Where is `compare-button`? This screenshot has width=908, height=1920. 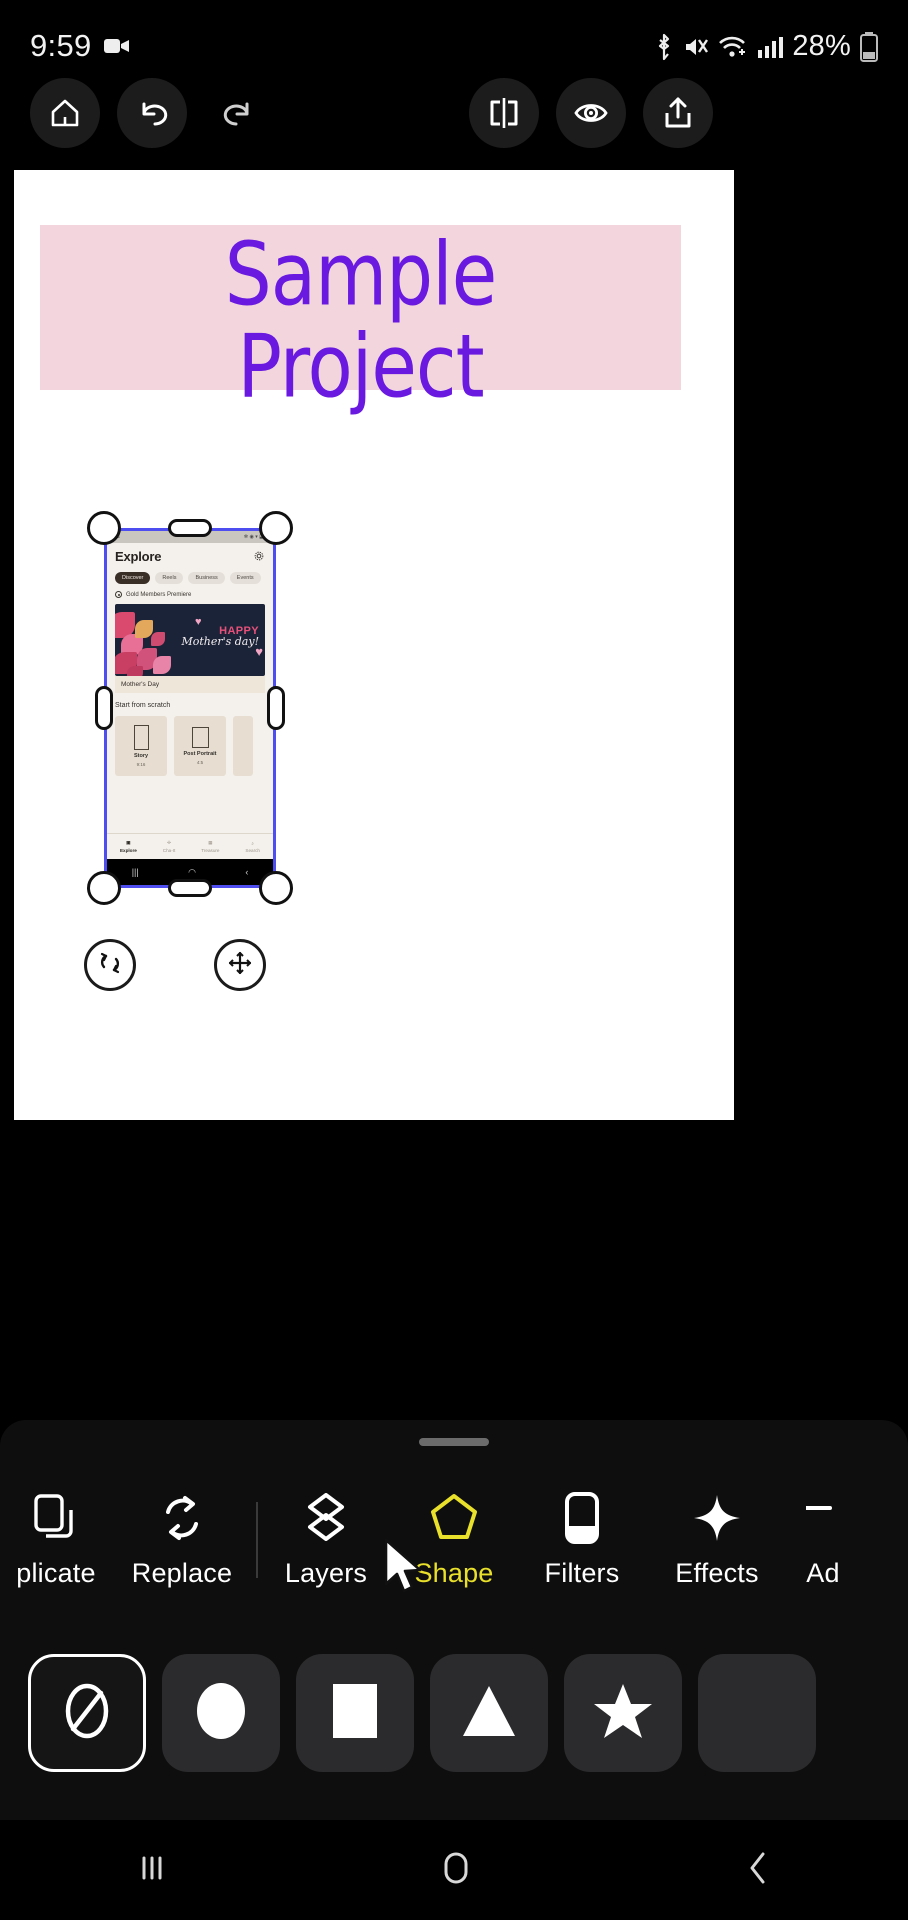 compare-button is located at coordinates (504, 113).